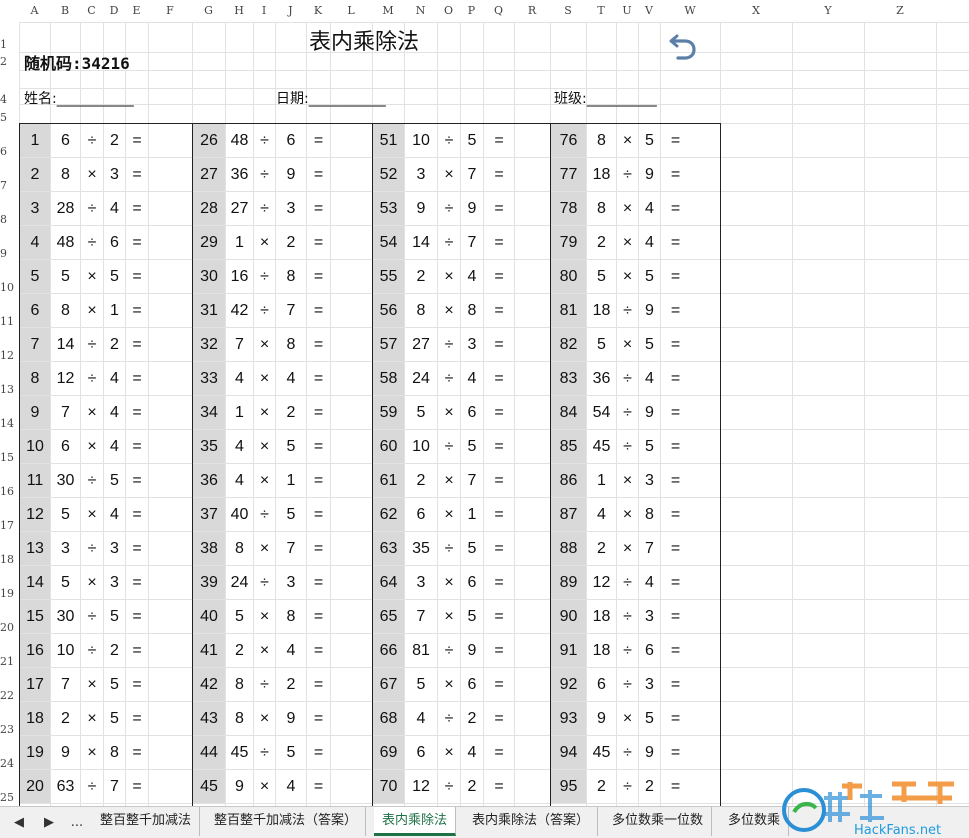  I want to click on problem-number: 32, so click(209, 344).